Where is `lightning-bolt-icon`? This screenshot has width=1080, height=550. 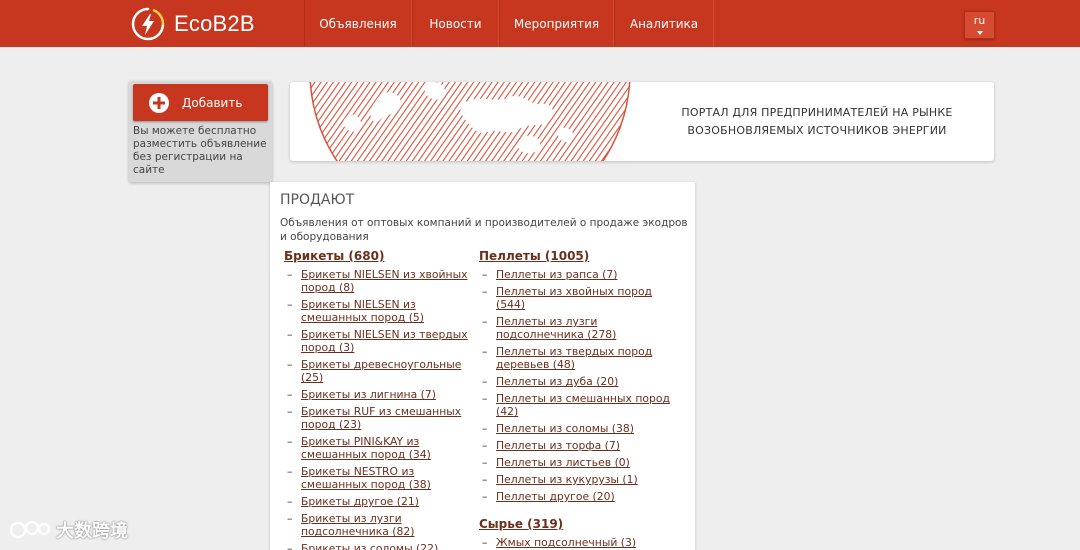
lightning-bolt-icon is located at coordinates (148, 24).